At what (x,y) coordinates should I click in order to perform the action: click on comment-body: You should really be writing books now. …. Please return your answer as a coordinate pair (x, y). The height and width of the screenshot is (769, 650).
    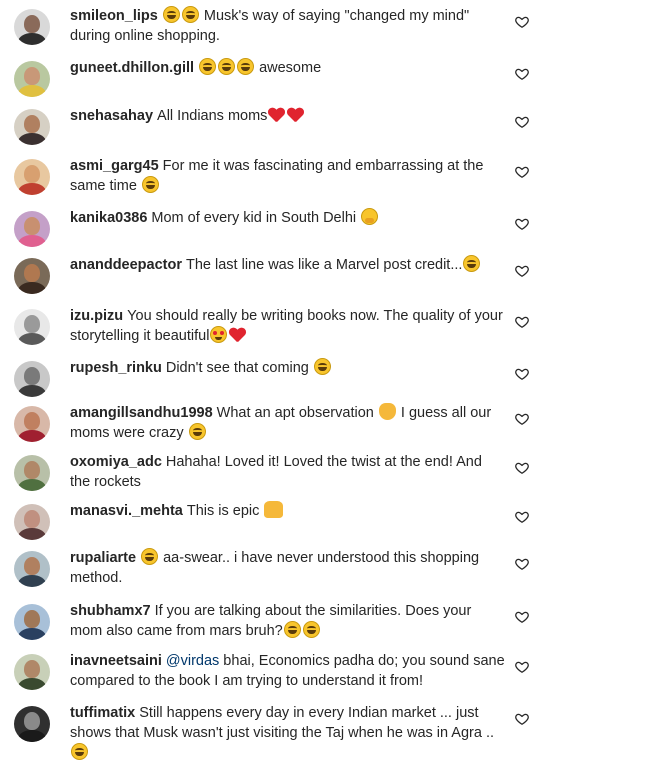
    Looking at the image, I should click on (286, 326).